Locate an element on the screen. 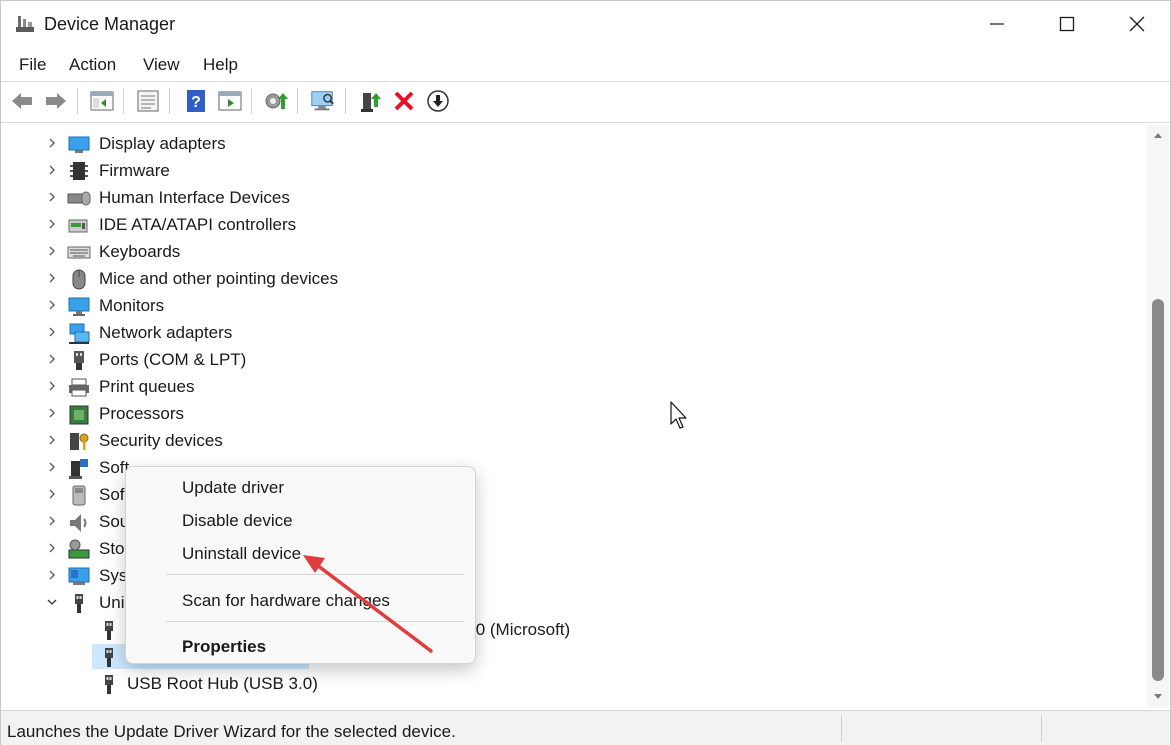 The height and width of the screenshot is (745, 1171). tree-category: Firmware is located at coordinates (555, 170).